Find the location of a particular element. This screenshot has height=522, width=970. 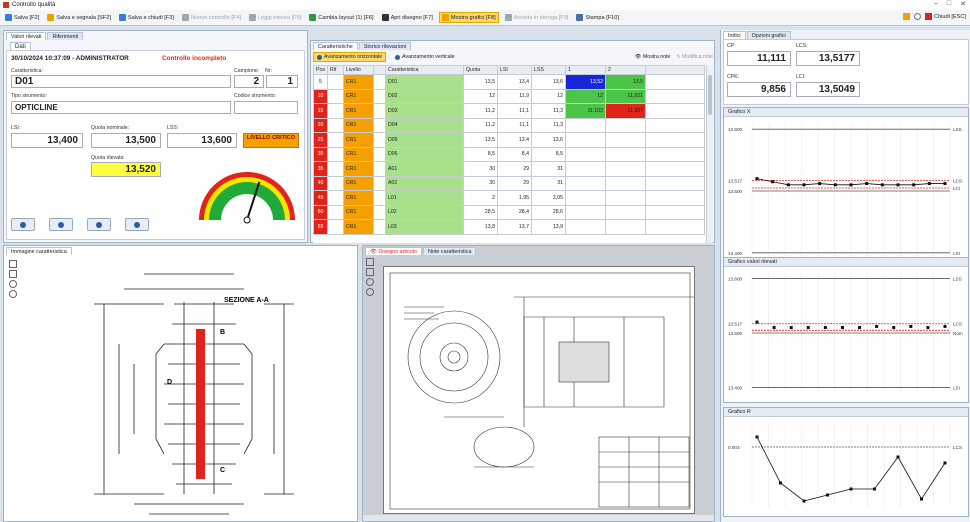

row-quota: 11,2 is located at coordinates (480, 125).